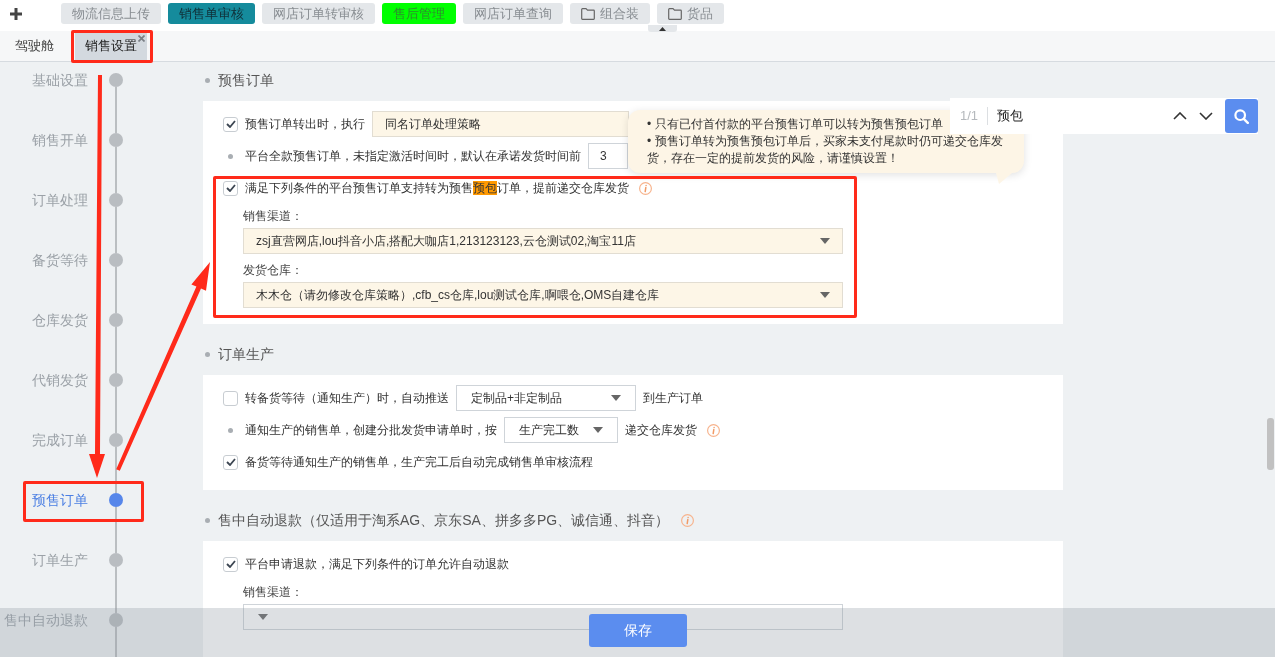 This screenshot has height=657, width=1275. I want to click on timeline-step: 预售订单, so click(44, 512).